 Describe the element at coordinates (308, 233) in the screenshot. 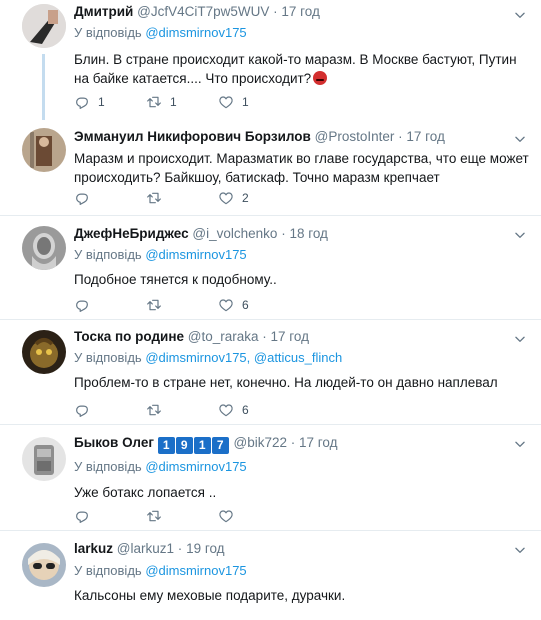

I see `timestamp: 18 год` at that location.